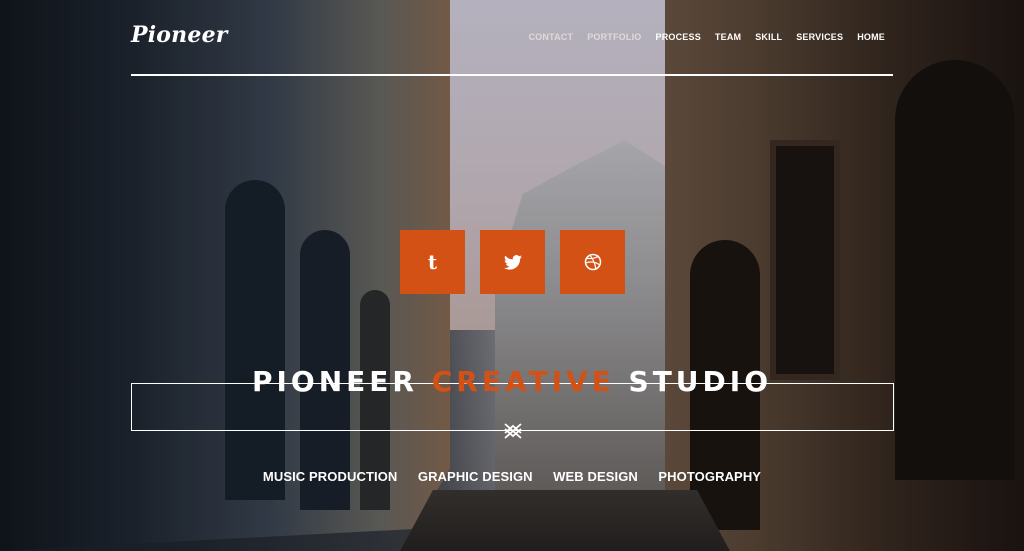 This screenshot has height=551, width=1024. What do you see at coordinates (179, 35) in the screenshot?
I see `site-logo: Pioneer` at bounding box center [179, 35].